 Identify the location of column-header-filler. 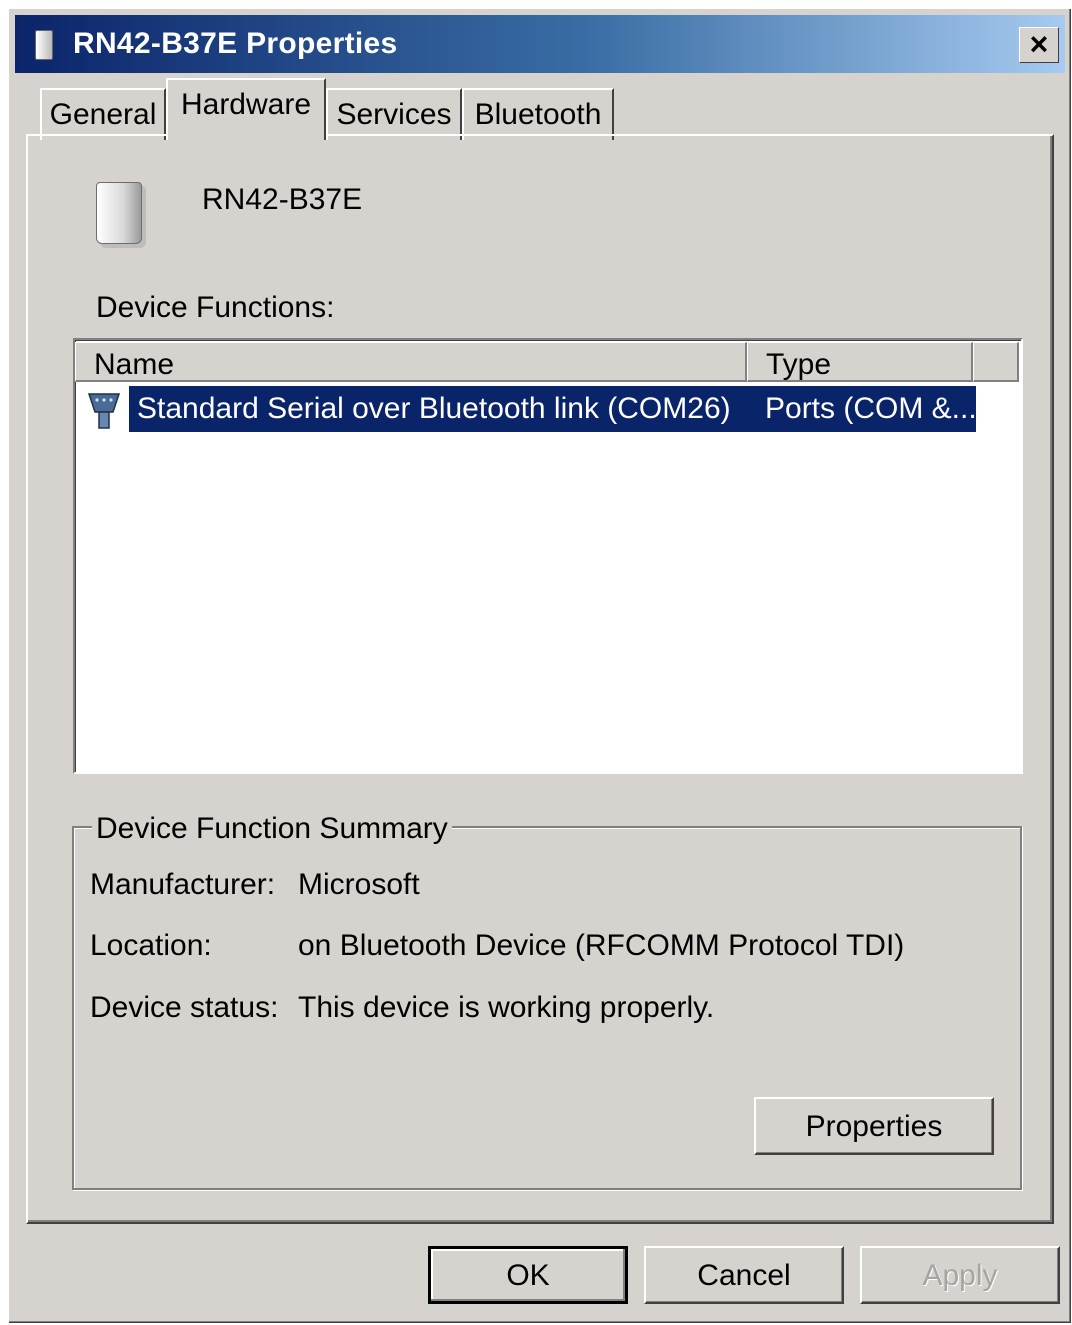
(996, 362).